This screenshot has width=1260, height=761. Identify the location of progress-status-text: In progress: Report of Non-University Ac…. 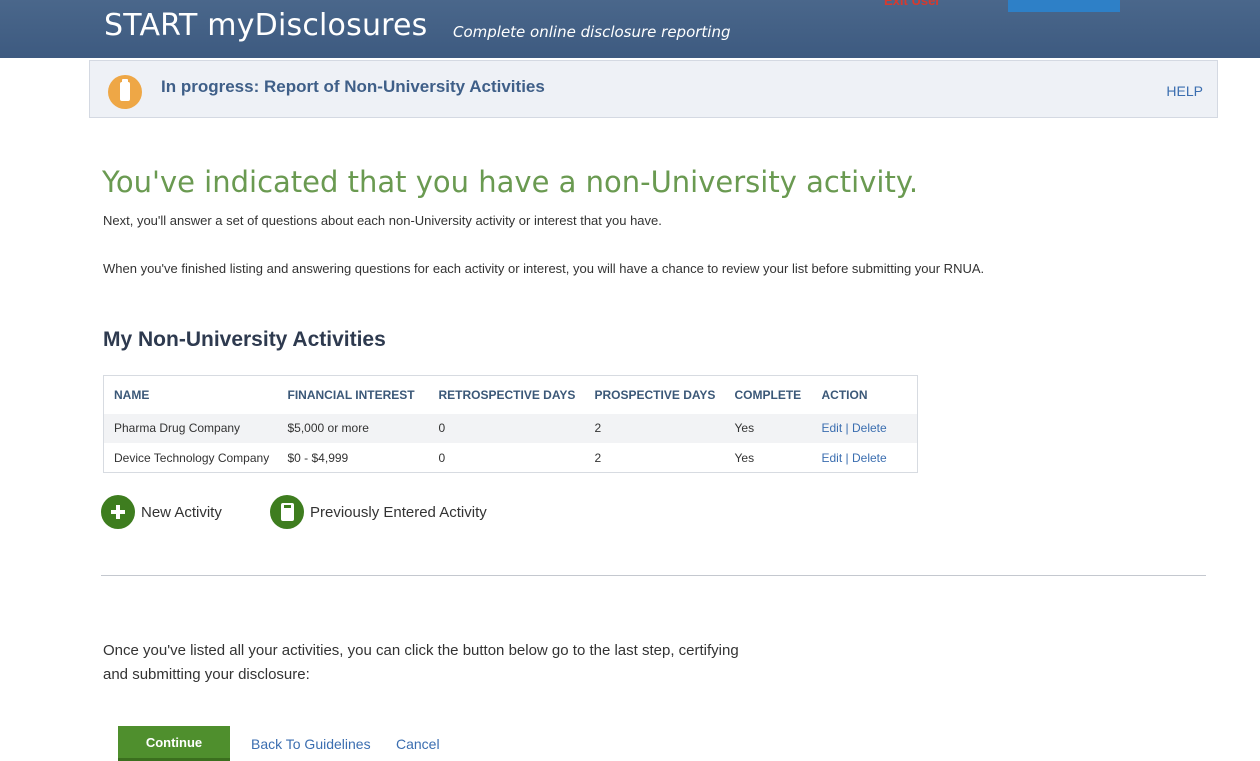
(353, 86).